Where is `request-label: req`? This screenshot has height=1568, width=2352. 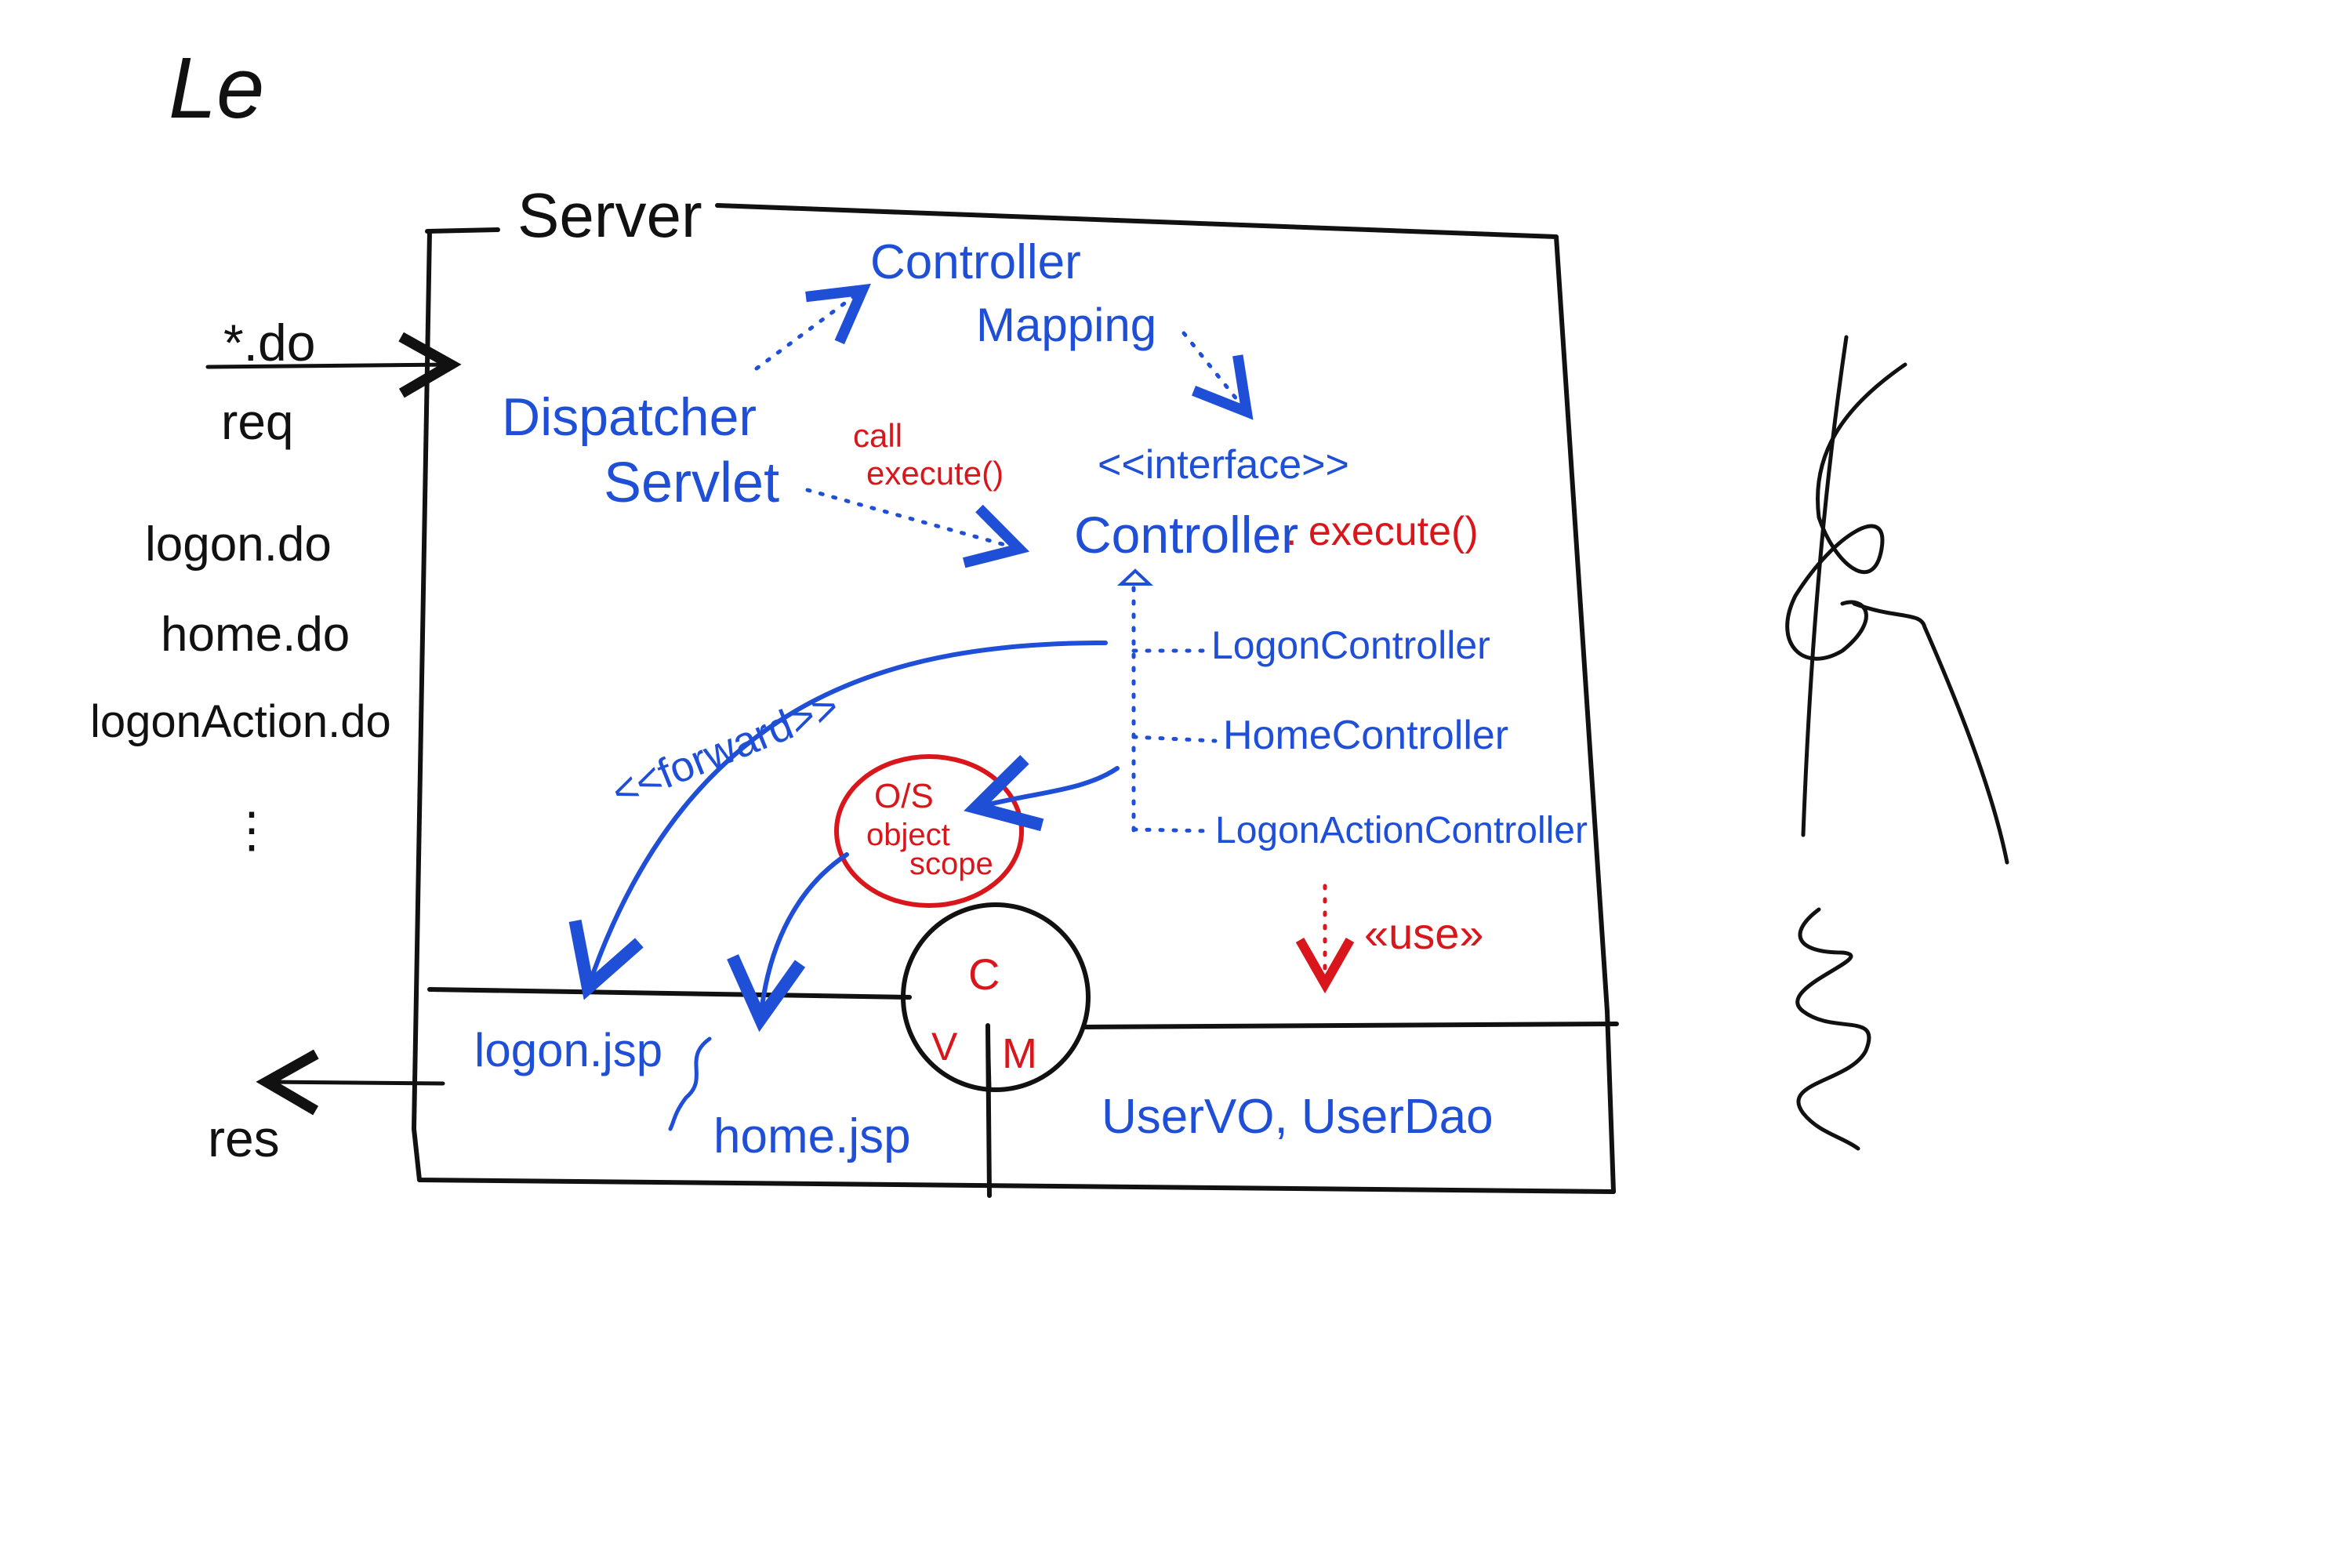
request-label: req is located at coordinates (257, 422).